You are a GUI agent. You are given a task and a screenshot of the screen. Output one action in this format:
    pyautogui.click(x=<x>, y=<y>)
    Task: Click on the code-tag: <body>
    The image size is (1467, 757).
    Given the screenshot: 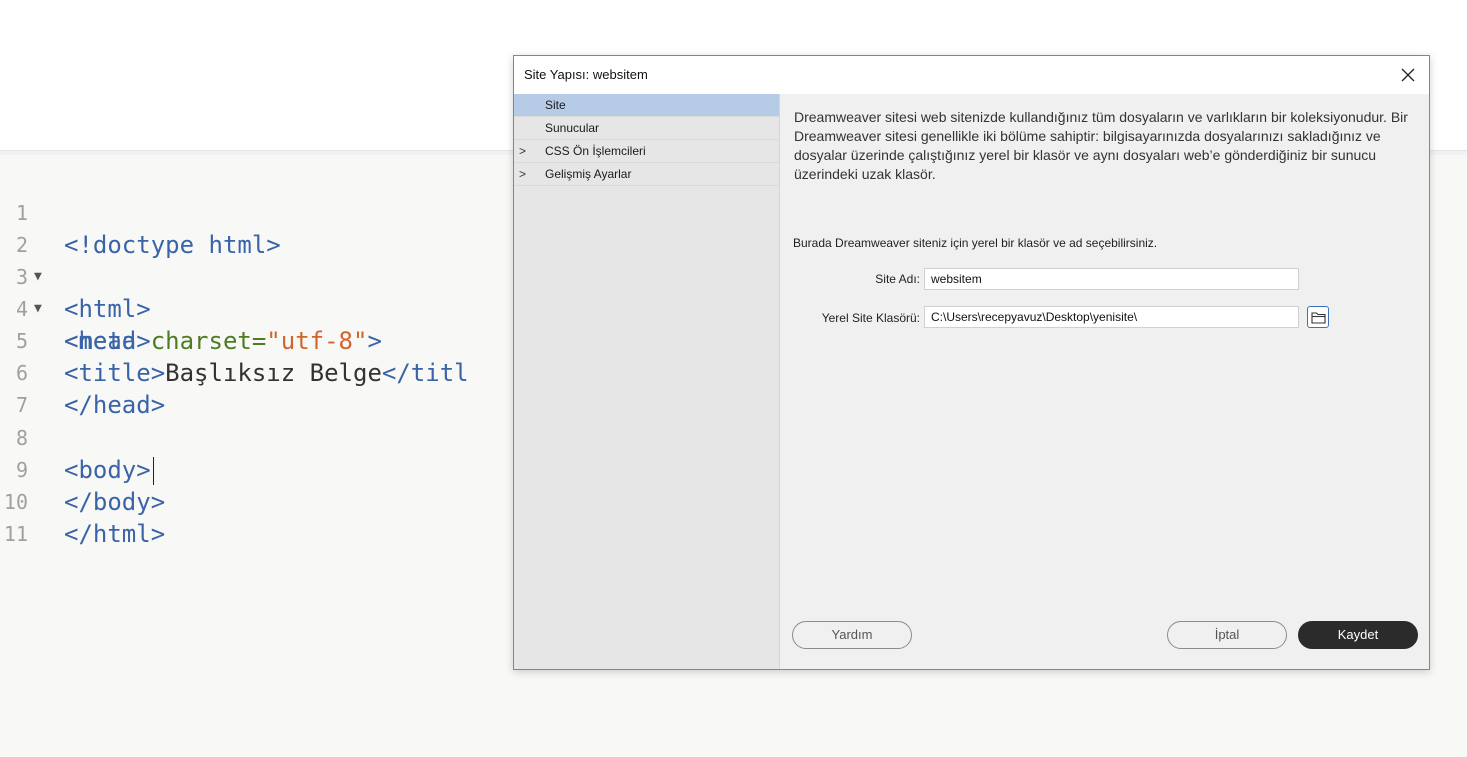 What is the action you would take?
    pyautogui.click(x=107, y=470)
    